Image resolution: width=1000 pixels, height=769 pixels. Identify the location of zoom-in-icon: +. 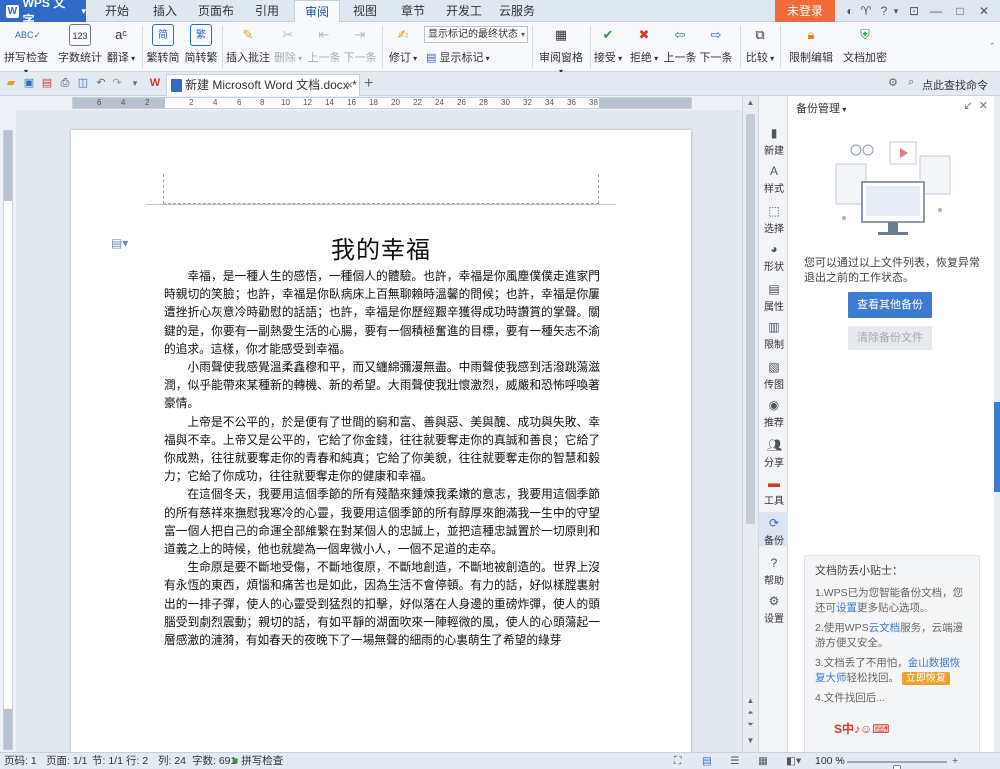
(955, 761).